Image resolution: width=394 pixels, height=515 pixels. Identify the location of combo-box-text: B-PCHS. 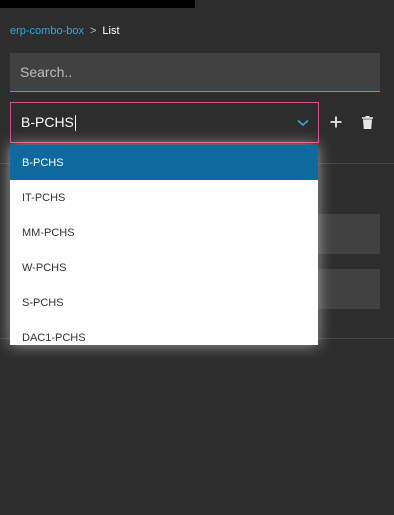
(47, 121).